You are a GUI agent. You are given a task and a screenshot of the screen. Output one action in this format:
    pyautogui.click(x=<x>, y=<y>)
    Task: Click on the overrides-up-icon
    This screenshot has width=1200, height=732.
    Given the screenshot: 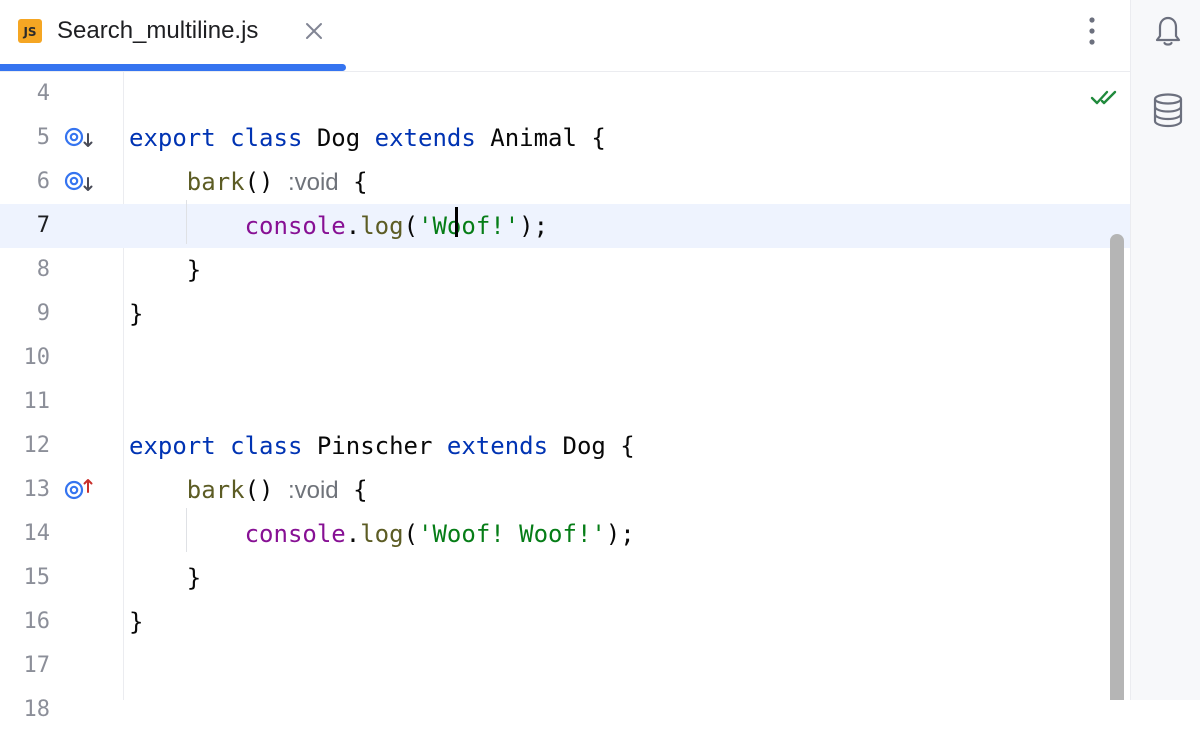 What is the action you would take?
    pyautogui.click(x=79, y=491)
    